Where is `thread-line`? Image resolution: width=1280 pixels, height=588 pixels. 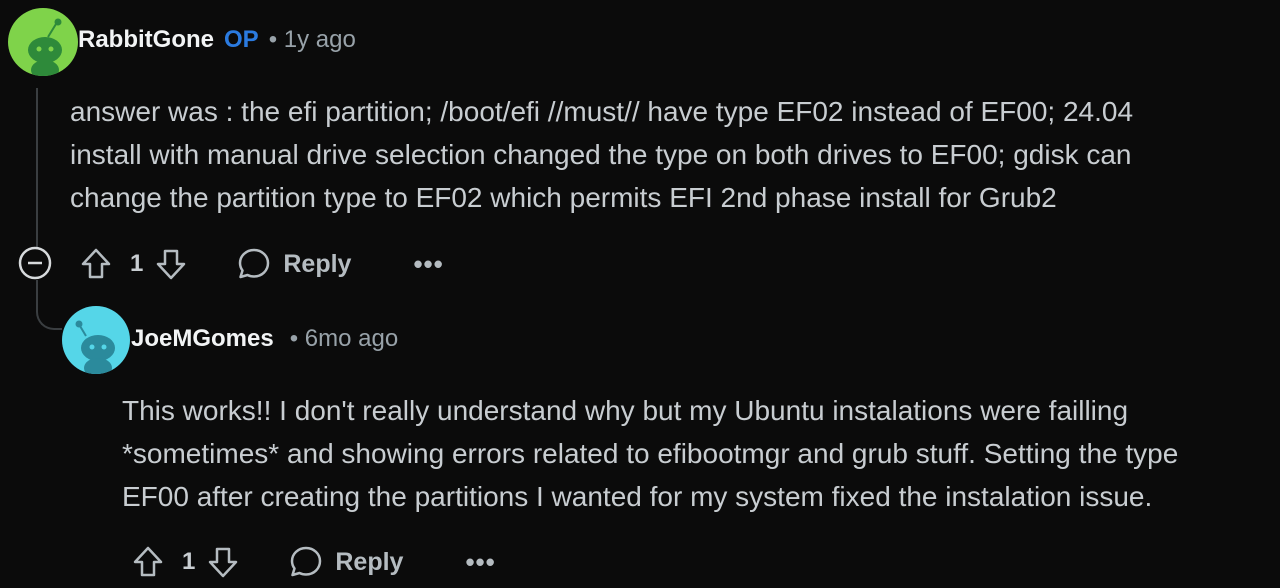 thread-line is located at coordinates (37, 168).